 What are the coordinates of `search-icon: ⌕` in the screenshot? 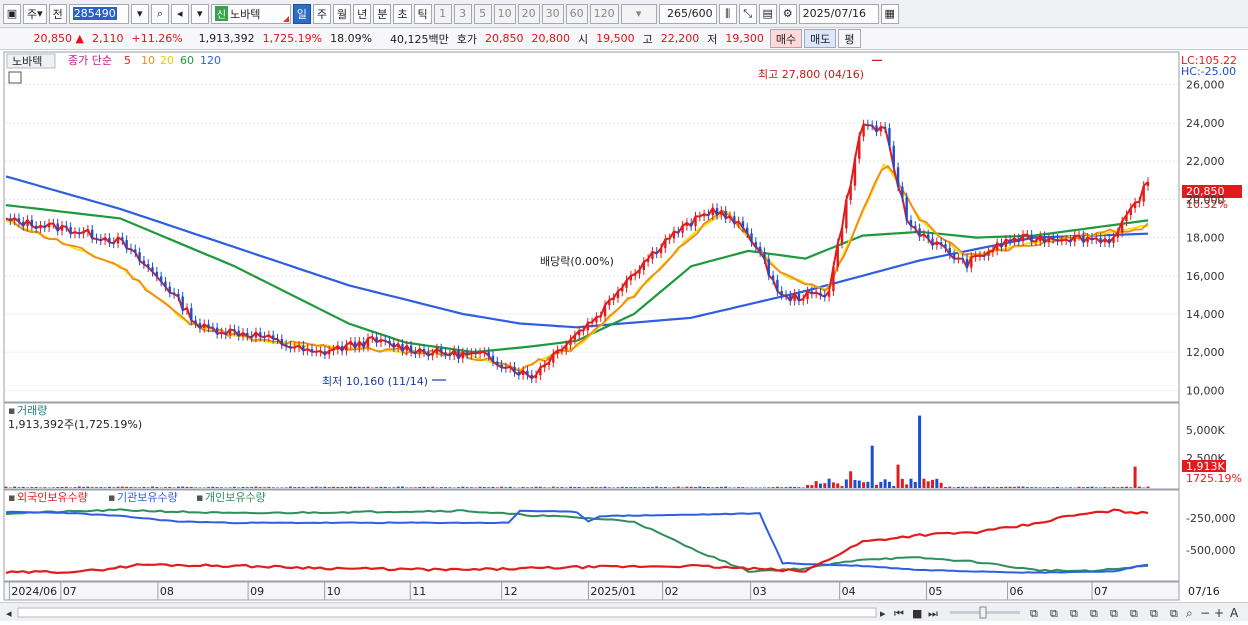 It's located at (160, 14).